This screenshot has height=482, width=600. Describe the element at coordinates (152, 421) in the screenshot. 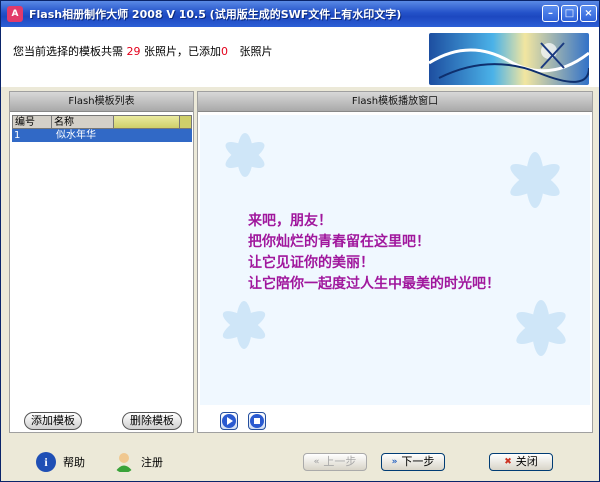

I see `delete-template-button: 删除模板` at that location.